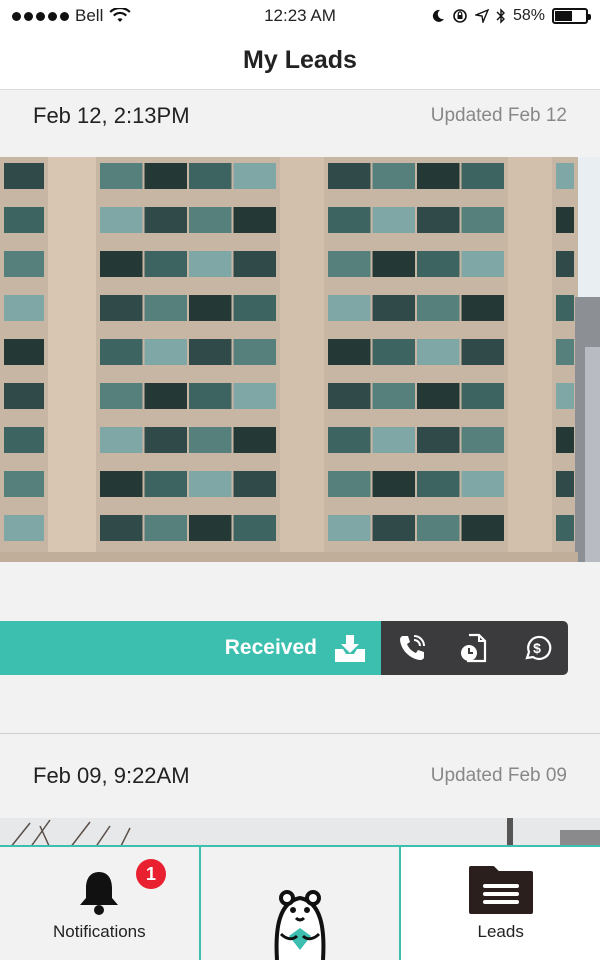 The height and width of the screenshot is (960, 600). I want to click on carrier-label: Bell, so click(89, 15).